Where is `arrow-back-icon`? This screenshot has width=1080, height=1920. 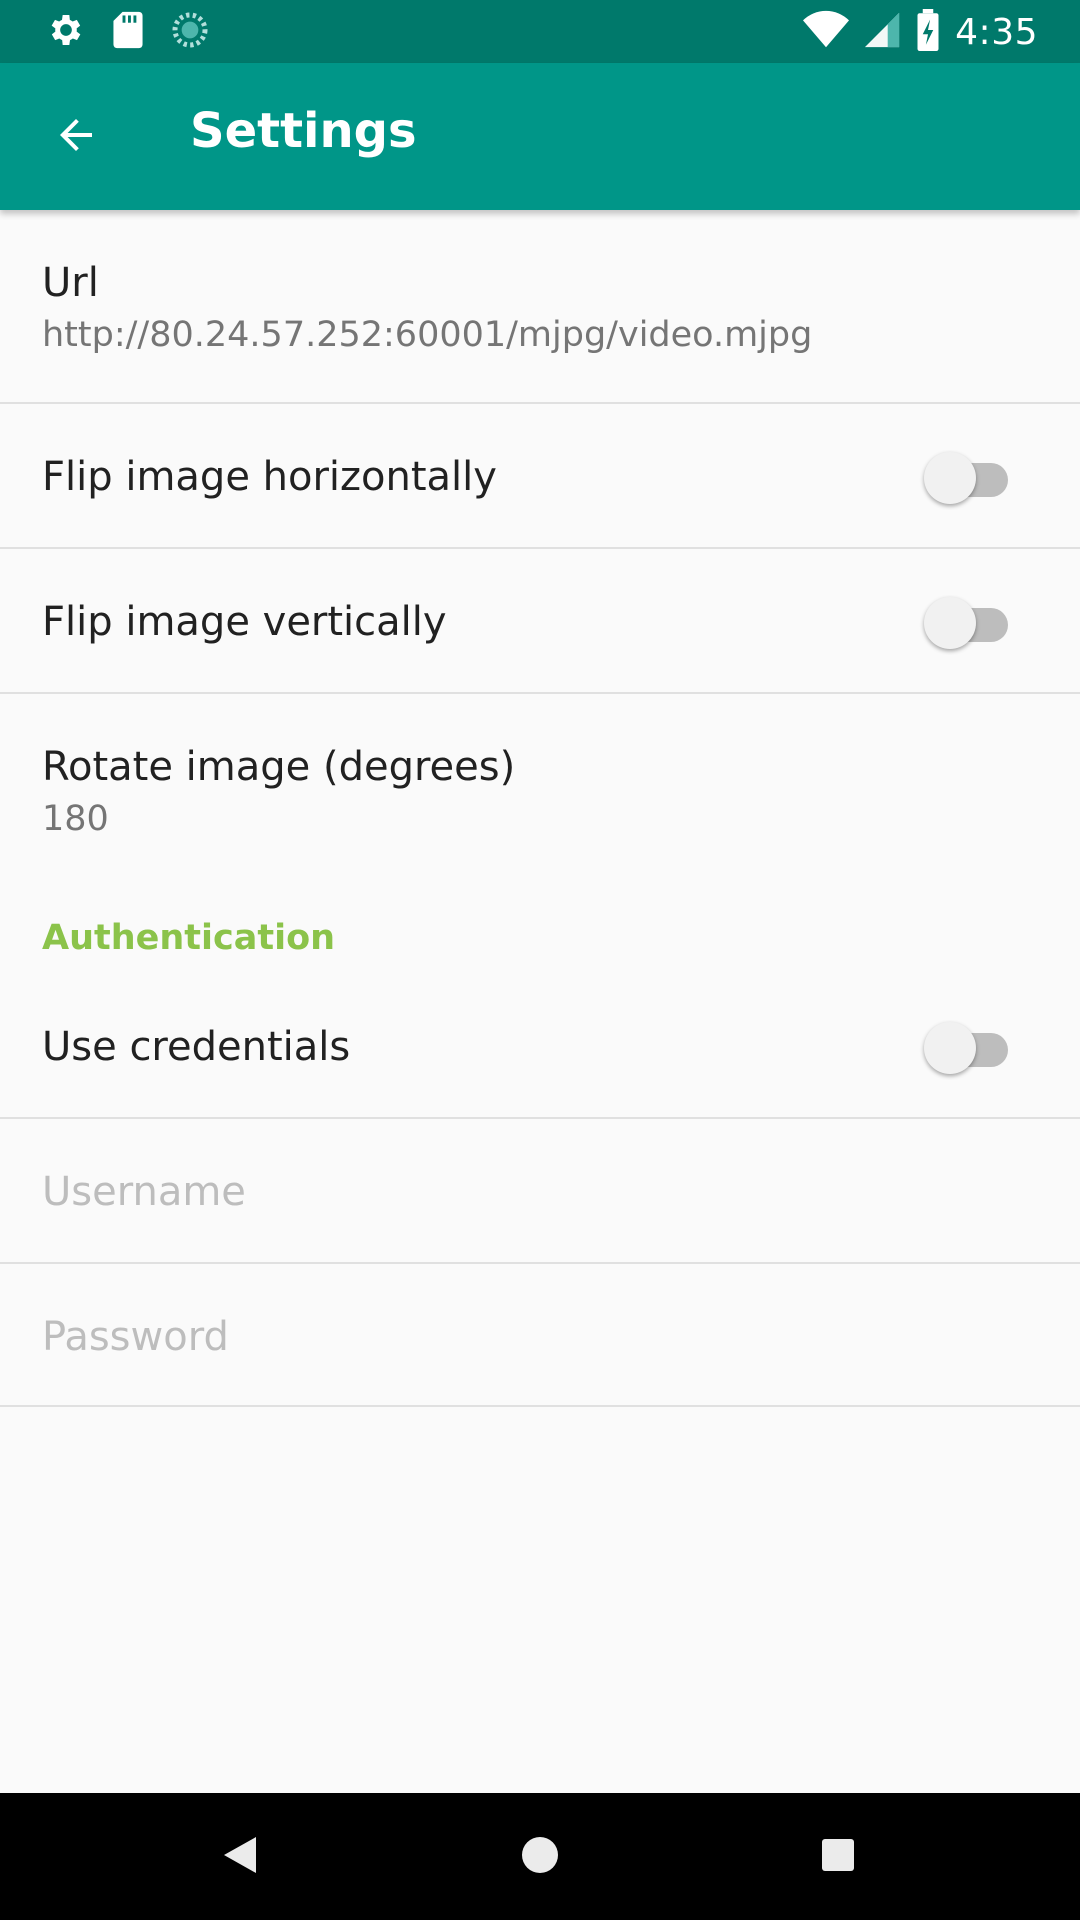
arrow-back-icon is located at coordinates (76, 137).